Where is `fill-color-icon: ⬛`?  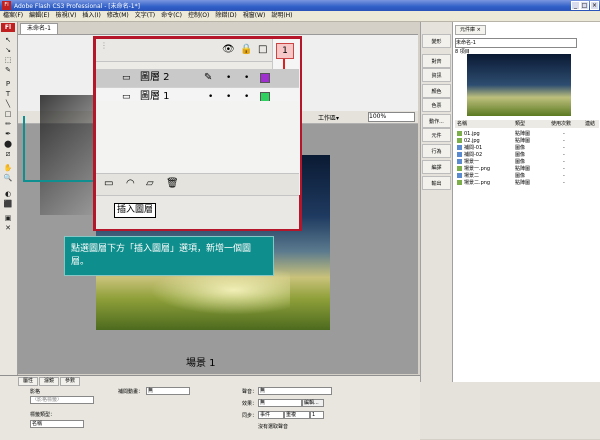 fill-color-icon: ⬛ is located at coordinates (8, 204).